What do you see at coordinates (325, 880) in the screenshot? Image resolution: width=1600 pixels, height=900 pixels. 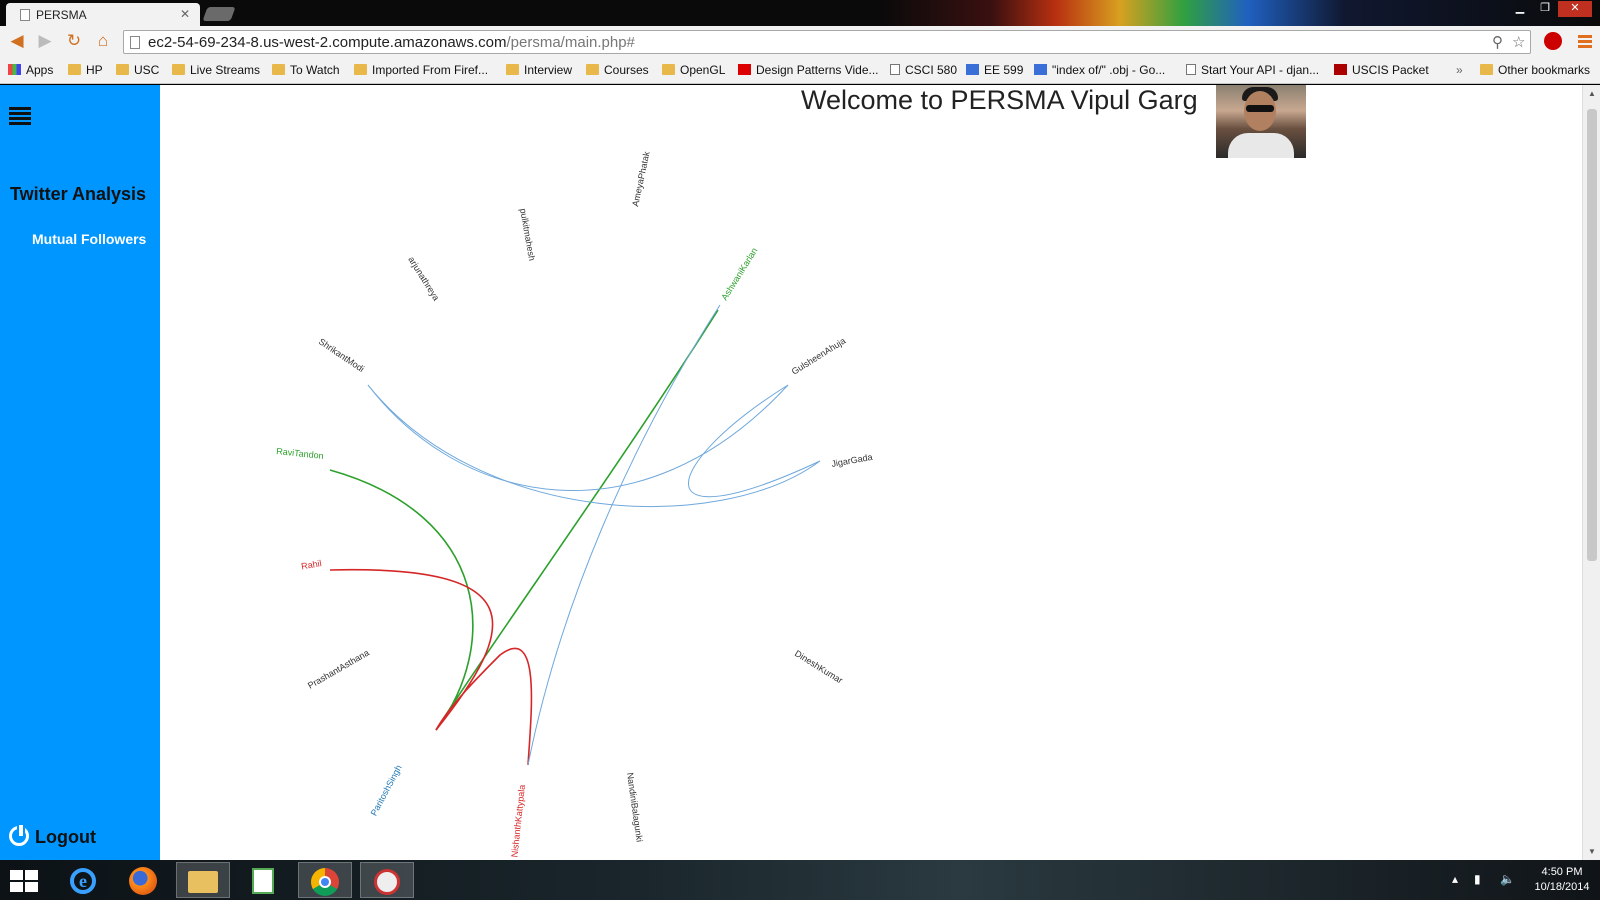 I see `chrome-icon` at bounding box center [325, 880].